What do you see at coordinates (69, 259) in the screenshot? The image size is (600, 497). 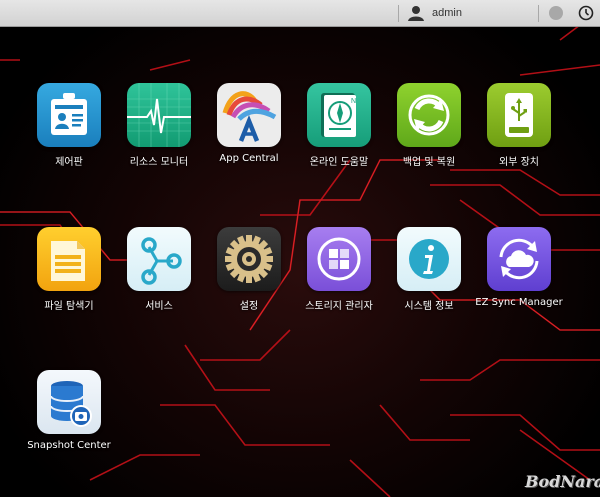 I see `file-explorer-folder-icon` at bounding box center [69, 259].